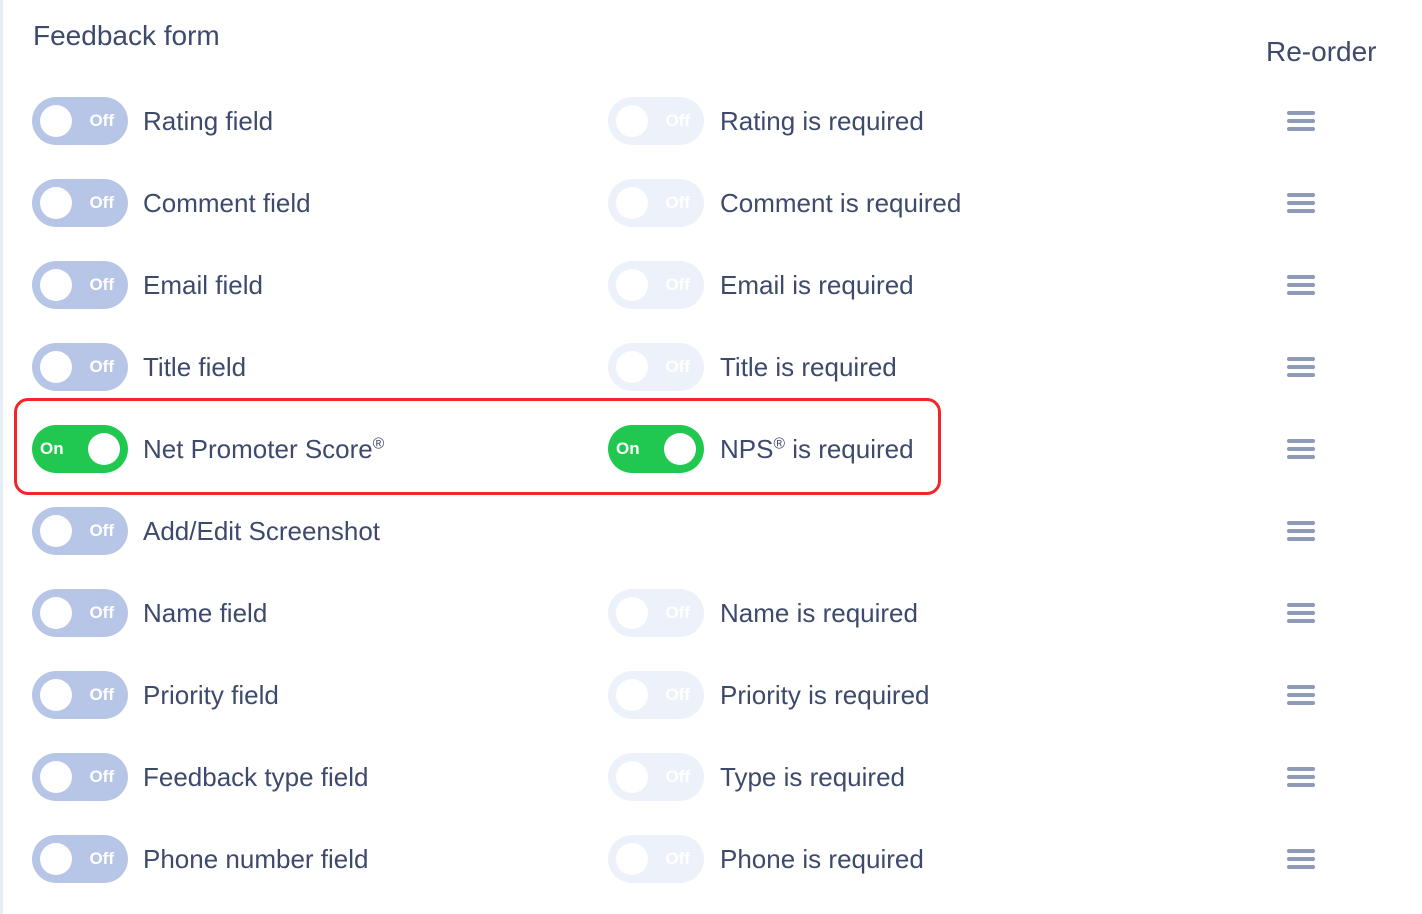 This screenshot has height=914, width=1422. Describe the element at coordinates (711, 285) in the screenshot. I see `field-row: Off Email field Off Email is required` at that location.